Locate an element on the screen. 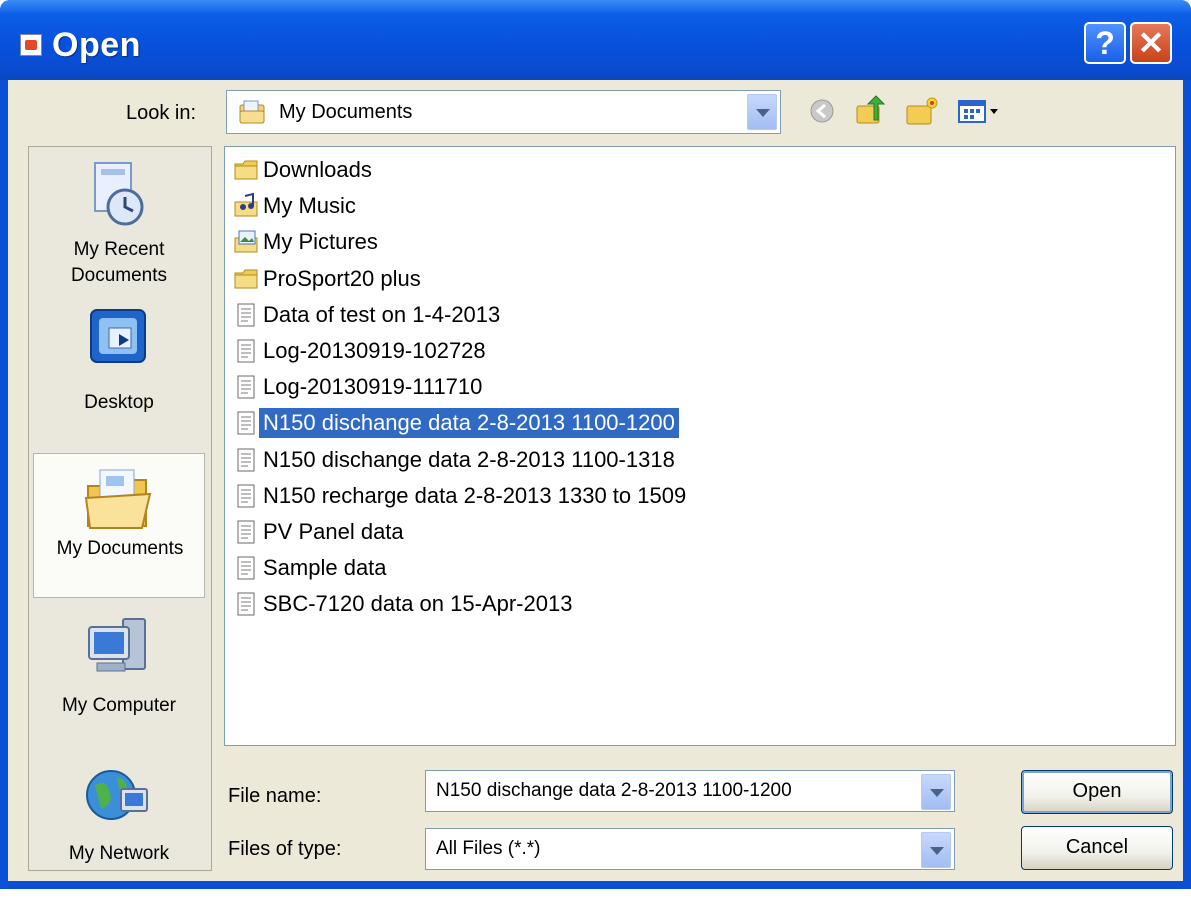  file-list-item: Sample data is located at coordinates (312, 568).